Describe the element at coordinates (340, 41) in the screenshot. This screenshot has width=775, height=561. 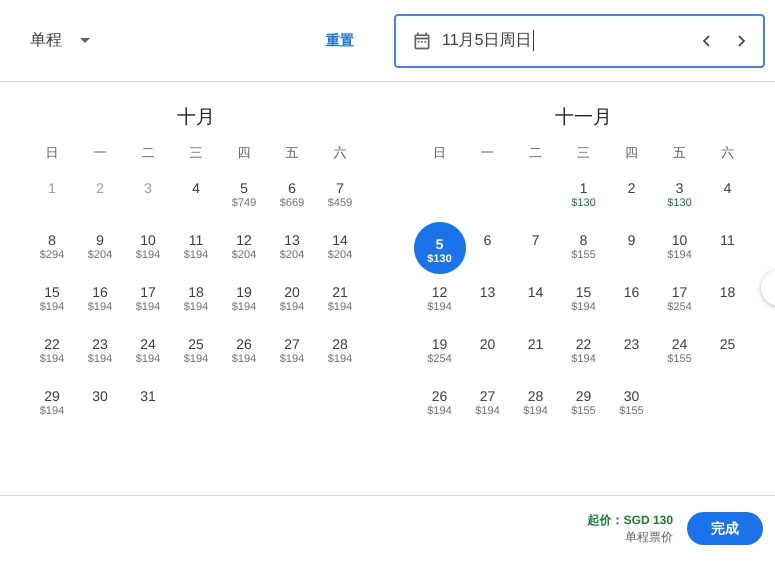
I see `reset-link: 重置` at that location.